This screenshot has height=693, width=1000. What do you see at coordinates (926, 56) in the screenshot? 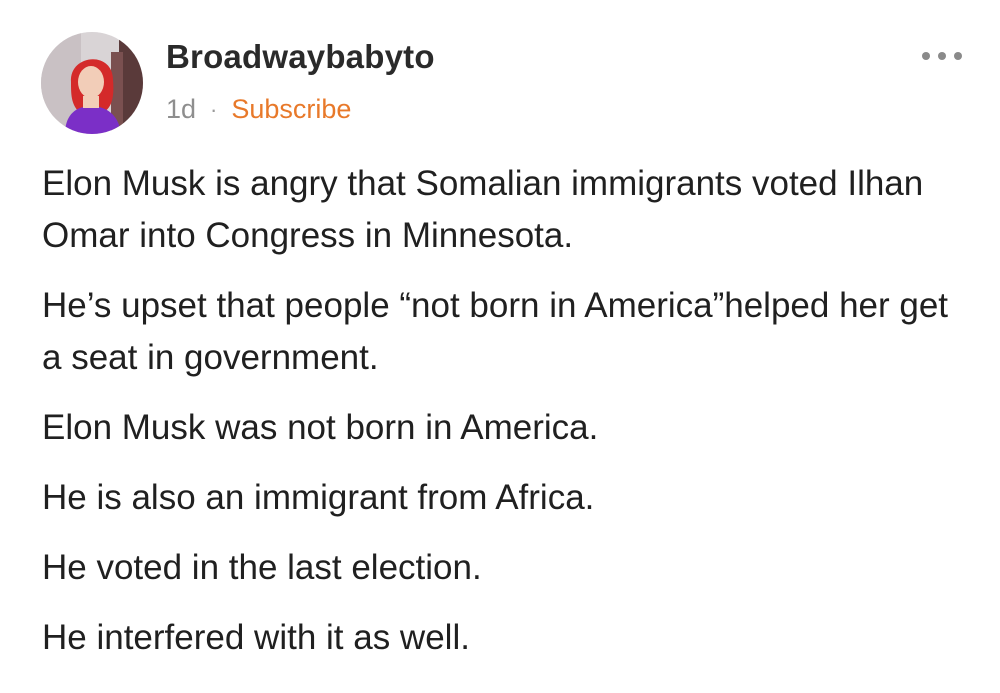
I see `more-horizontal-icon` at bounding box center [926, 56].